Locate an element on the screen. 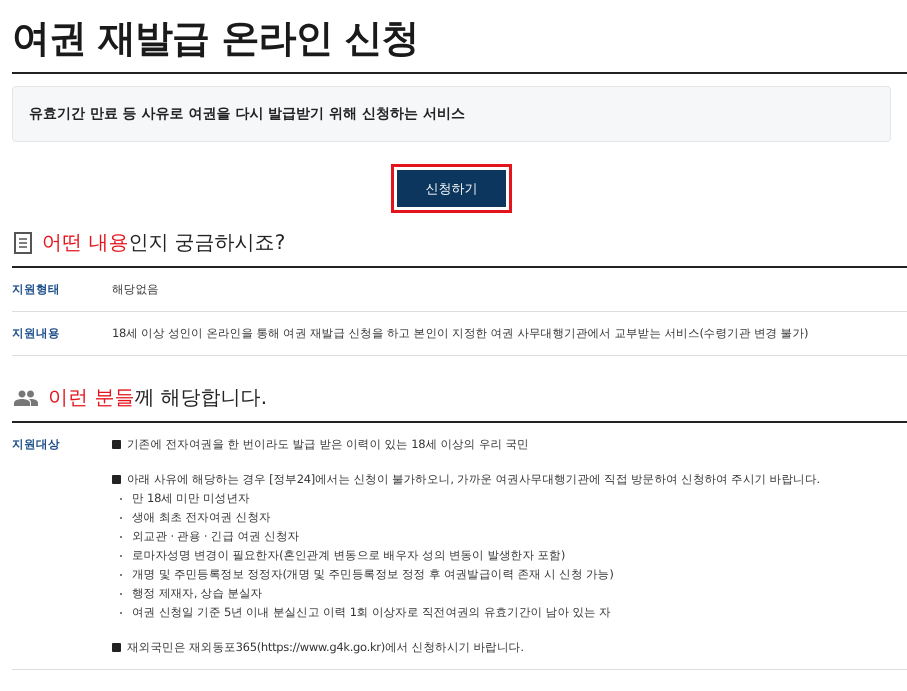  apply-button: 신청하기 is located at coordinates (451, 188).